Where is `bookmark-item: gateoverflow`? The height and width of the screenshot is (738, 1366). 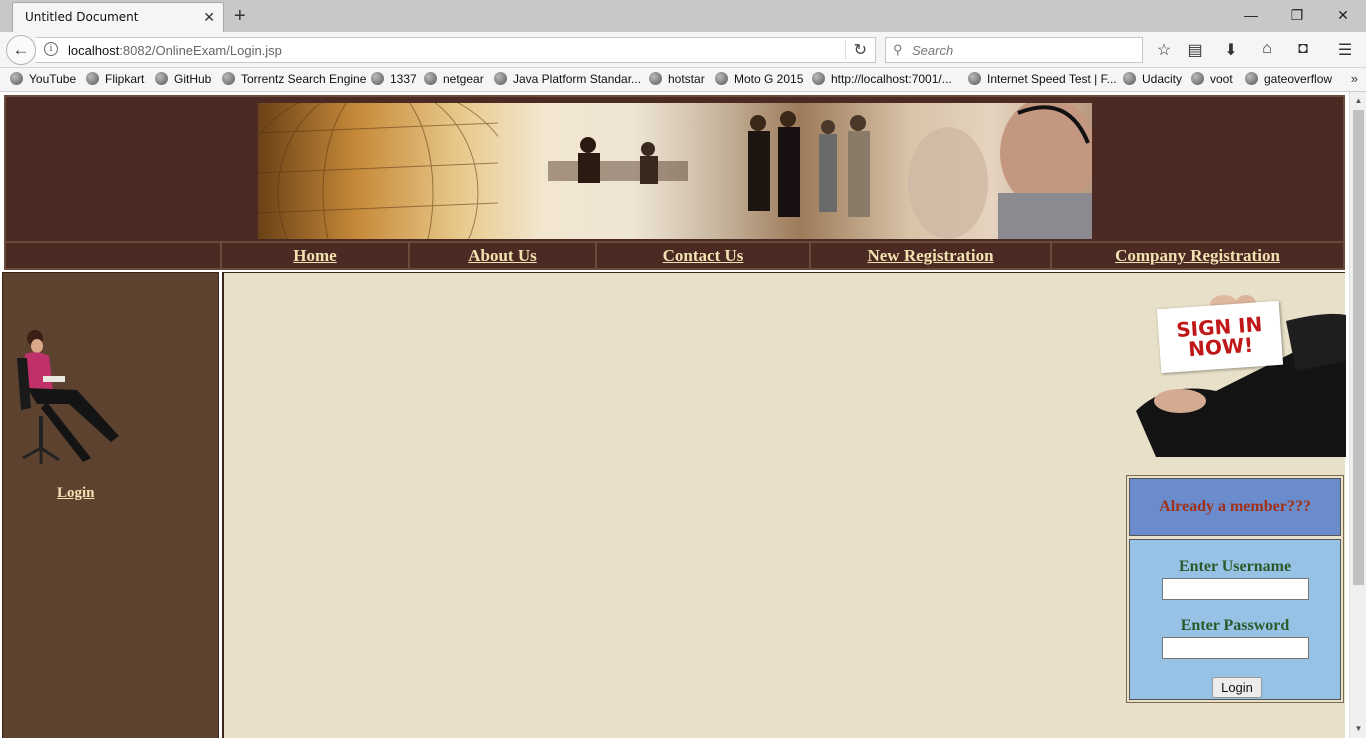
bookmark-item: gateoverflow is located at coordinates (1288, 79).